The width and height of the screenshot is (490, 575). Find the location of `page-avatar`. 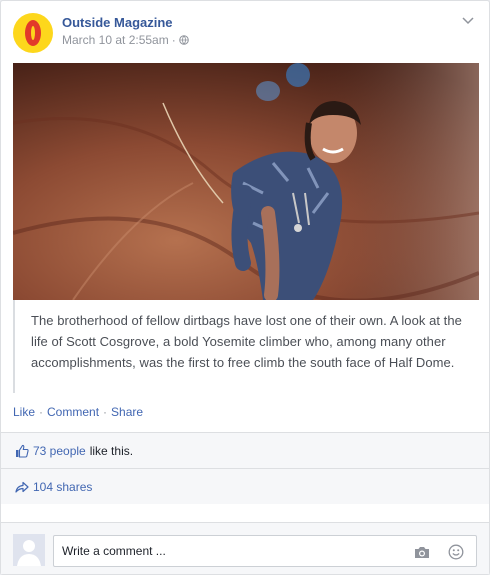

page-avatar is located at coordinates (33, 33).